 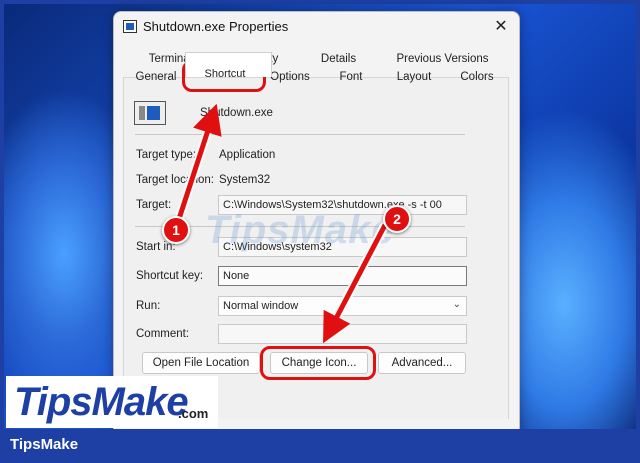 What do you see at coordinates (225, 74) in the screenshot?
I see `tab-shortcut: Shortcut` at bounding box center [225, 74].